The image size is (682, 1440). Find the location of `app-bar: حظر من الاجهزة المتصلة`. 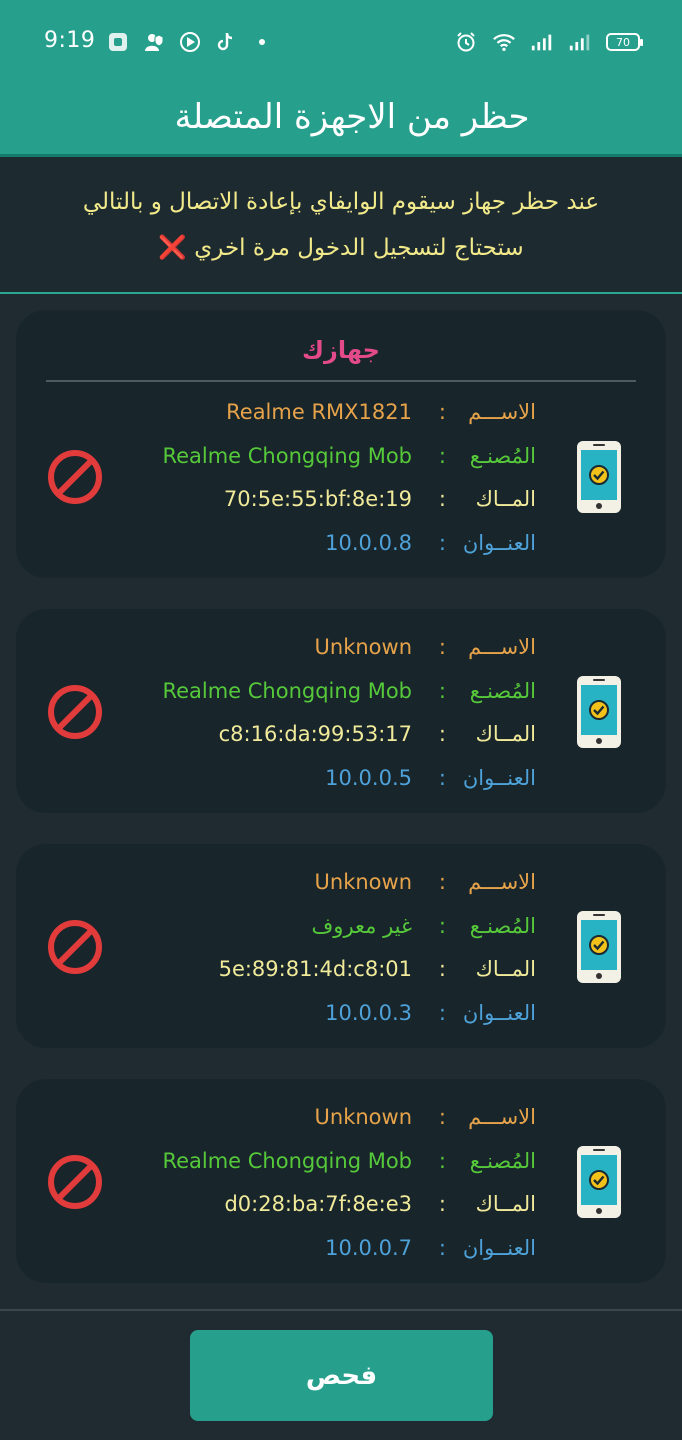

app-bar: حظر من الاجهزة المتصلة is located at coordinates (341, 117).